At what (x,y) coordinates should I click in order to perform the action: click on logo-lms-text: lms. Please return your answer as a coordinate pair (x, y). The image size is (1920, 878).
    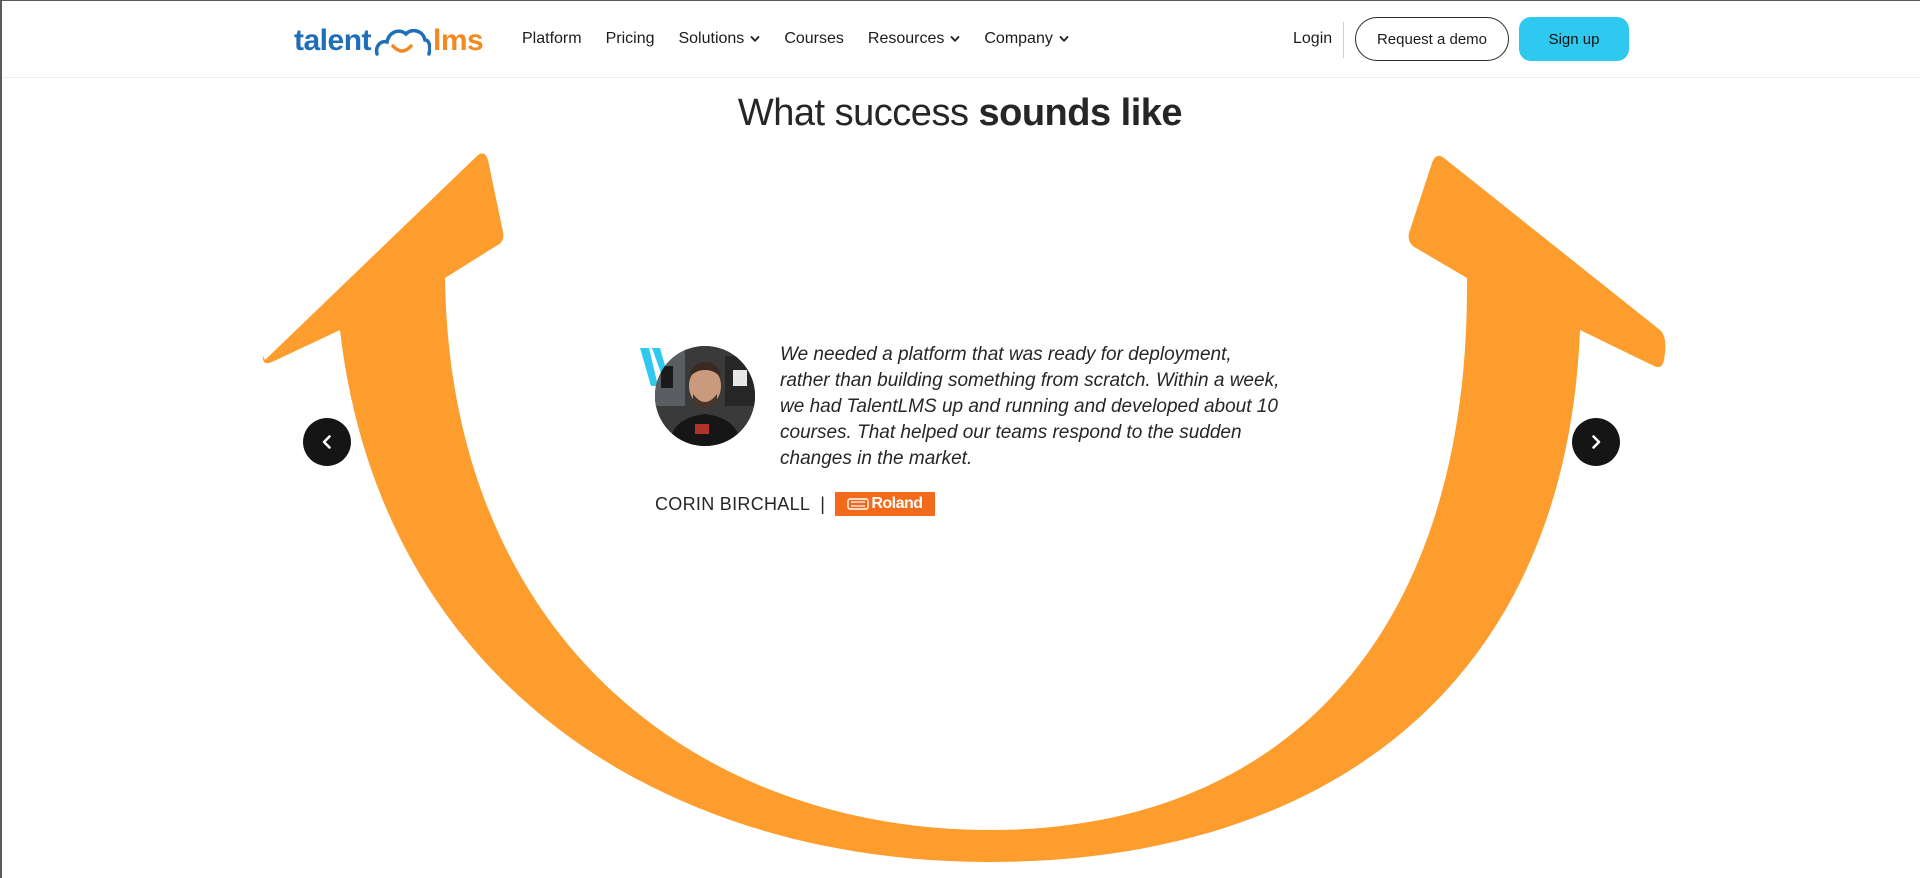
    Looking at the image, I should click on (458, 40).